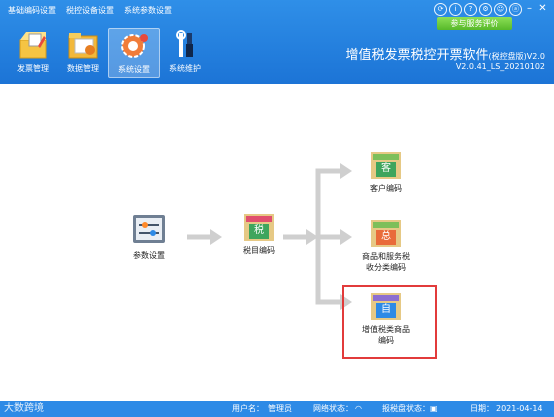 The width and height of the screenshot is (554, 417). Describe the element at coordinates (83, 46) in the screenshot. I see `folder-data-icon` at that location.